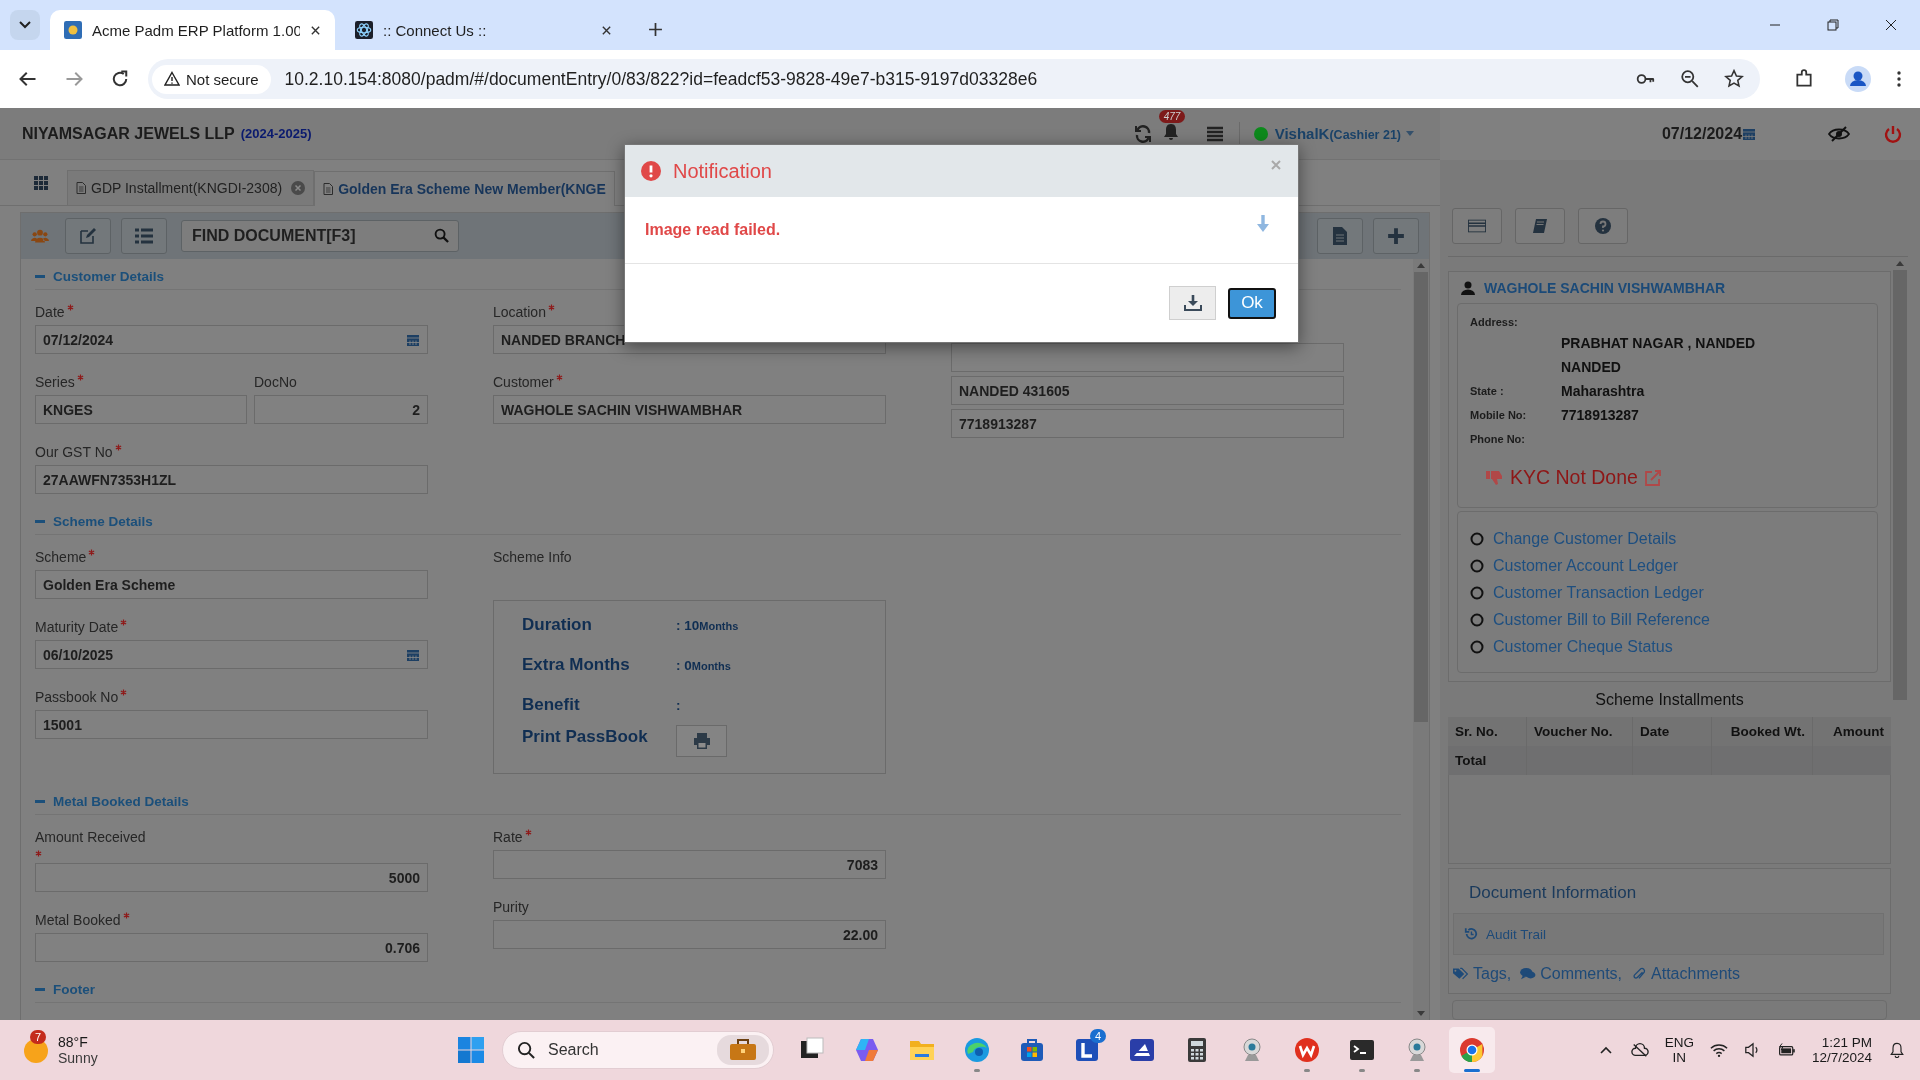 The image size is (1920, 1080). Describe the element at coordinates (222, 79) in the screenshot. I see `security-label: Not secure` at that location.